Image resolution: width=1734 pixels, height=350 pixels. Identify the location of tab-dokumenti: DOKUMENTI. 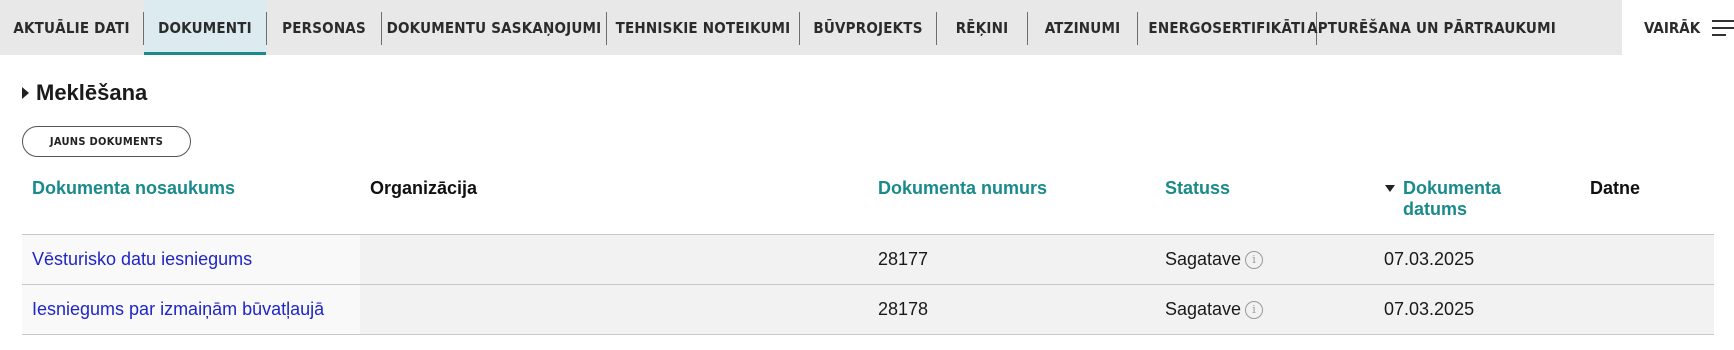
(205, 27).